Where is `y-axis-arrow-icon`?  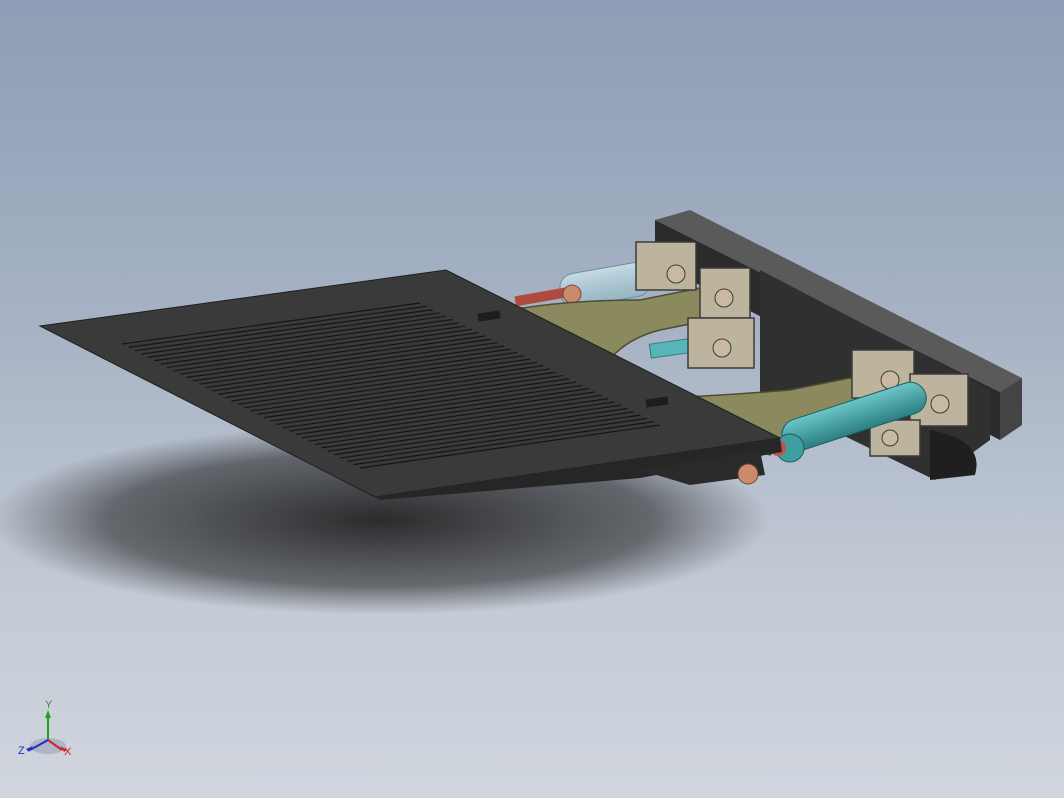
y-axis-arrow-icon is located at coordinates (48, 714).